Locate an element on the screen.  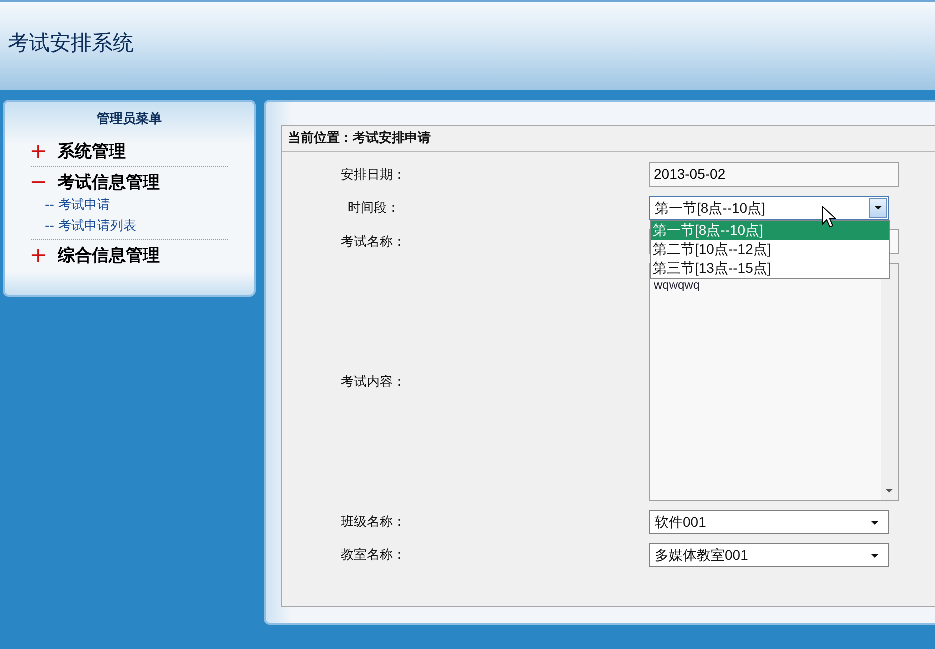
field-label: 考试名称： is located at coordinates (373, 242).